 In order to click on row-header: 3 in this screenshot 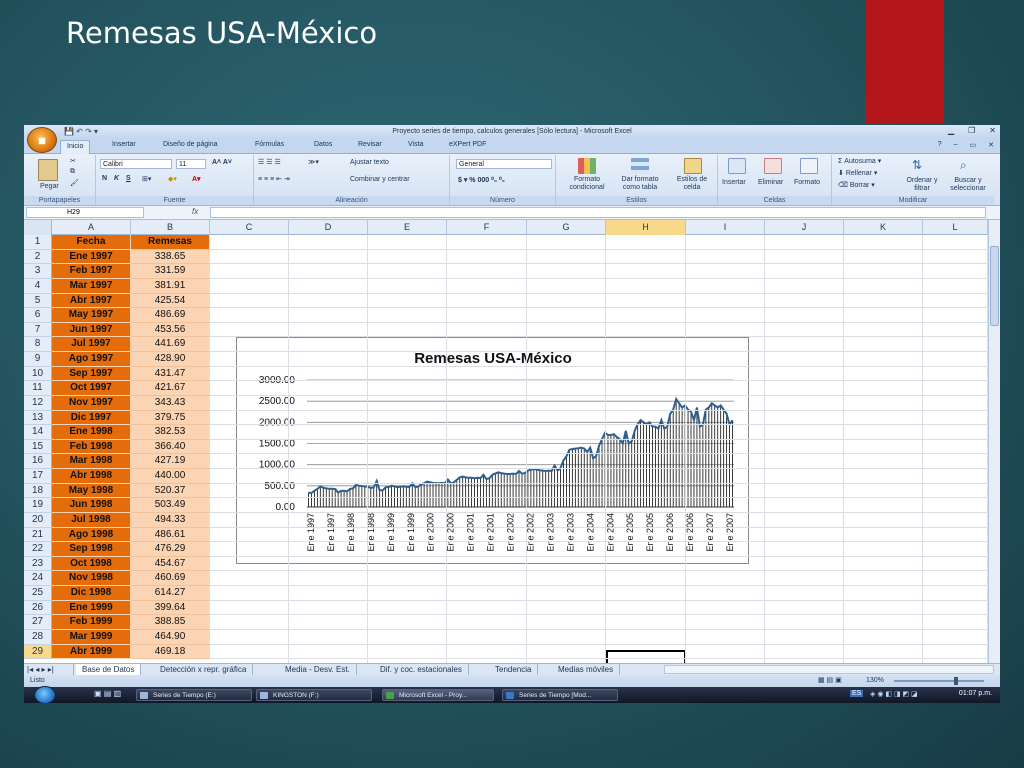, I will do `click(38, 271)`.